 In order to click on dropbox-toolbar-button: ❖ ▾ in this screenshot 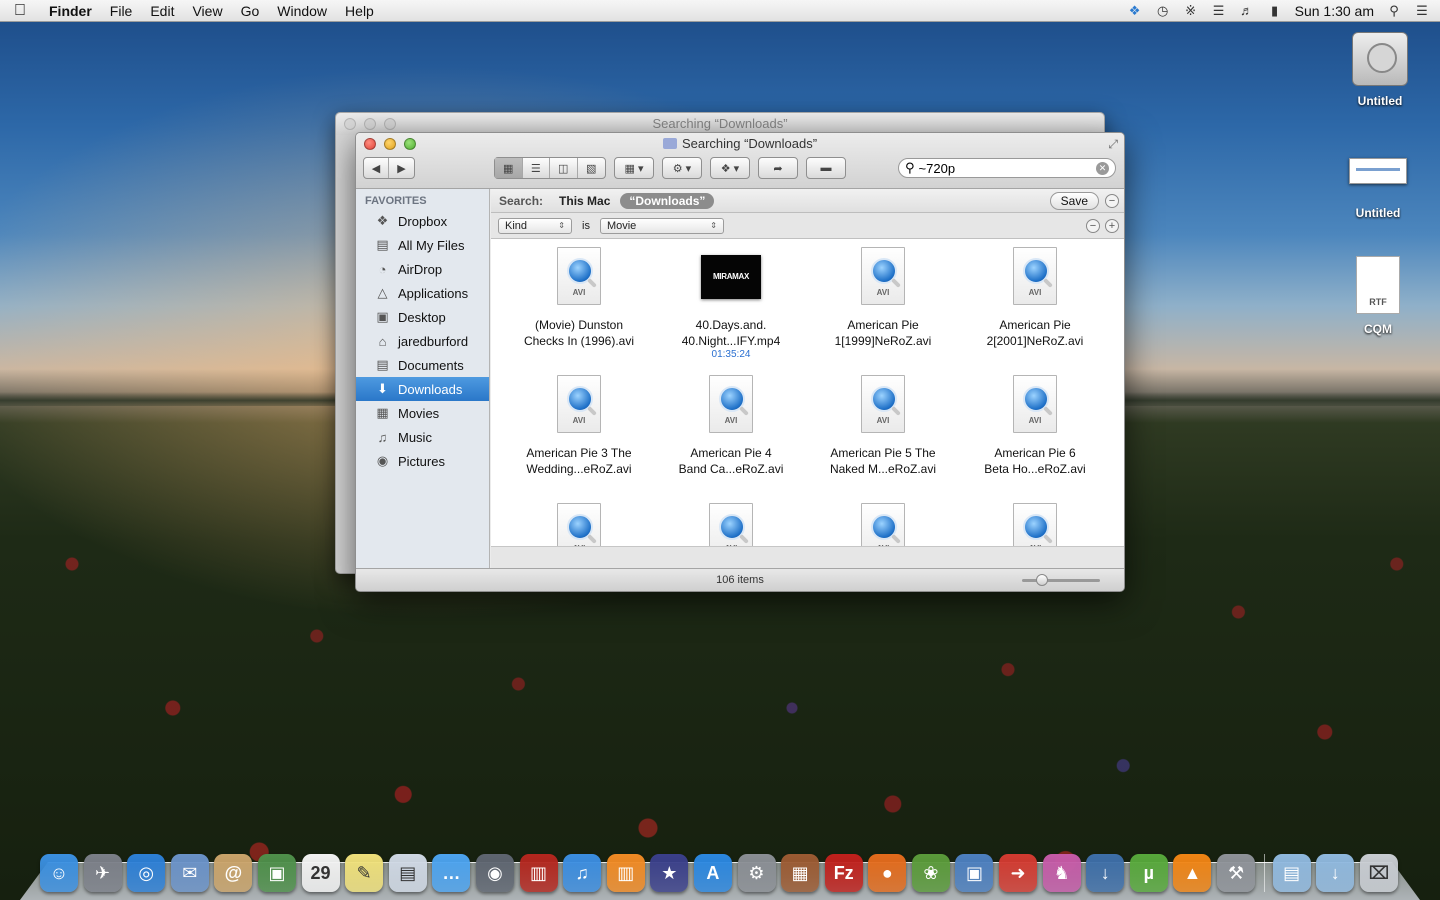, I will do `click(730, 168)`.